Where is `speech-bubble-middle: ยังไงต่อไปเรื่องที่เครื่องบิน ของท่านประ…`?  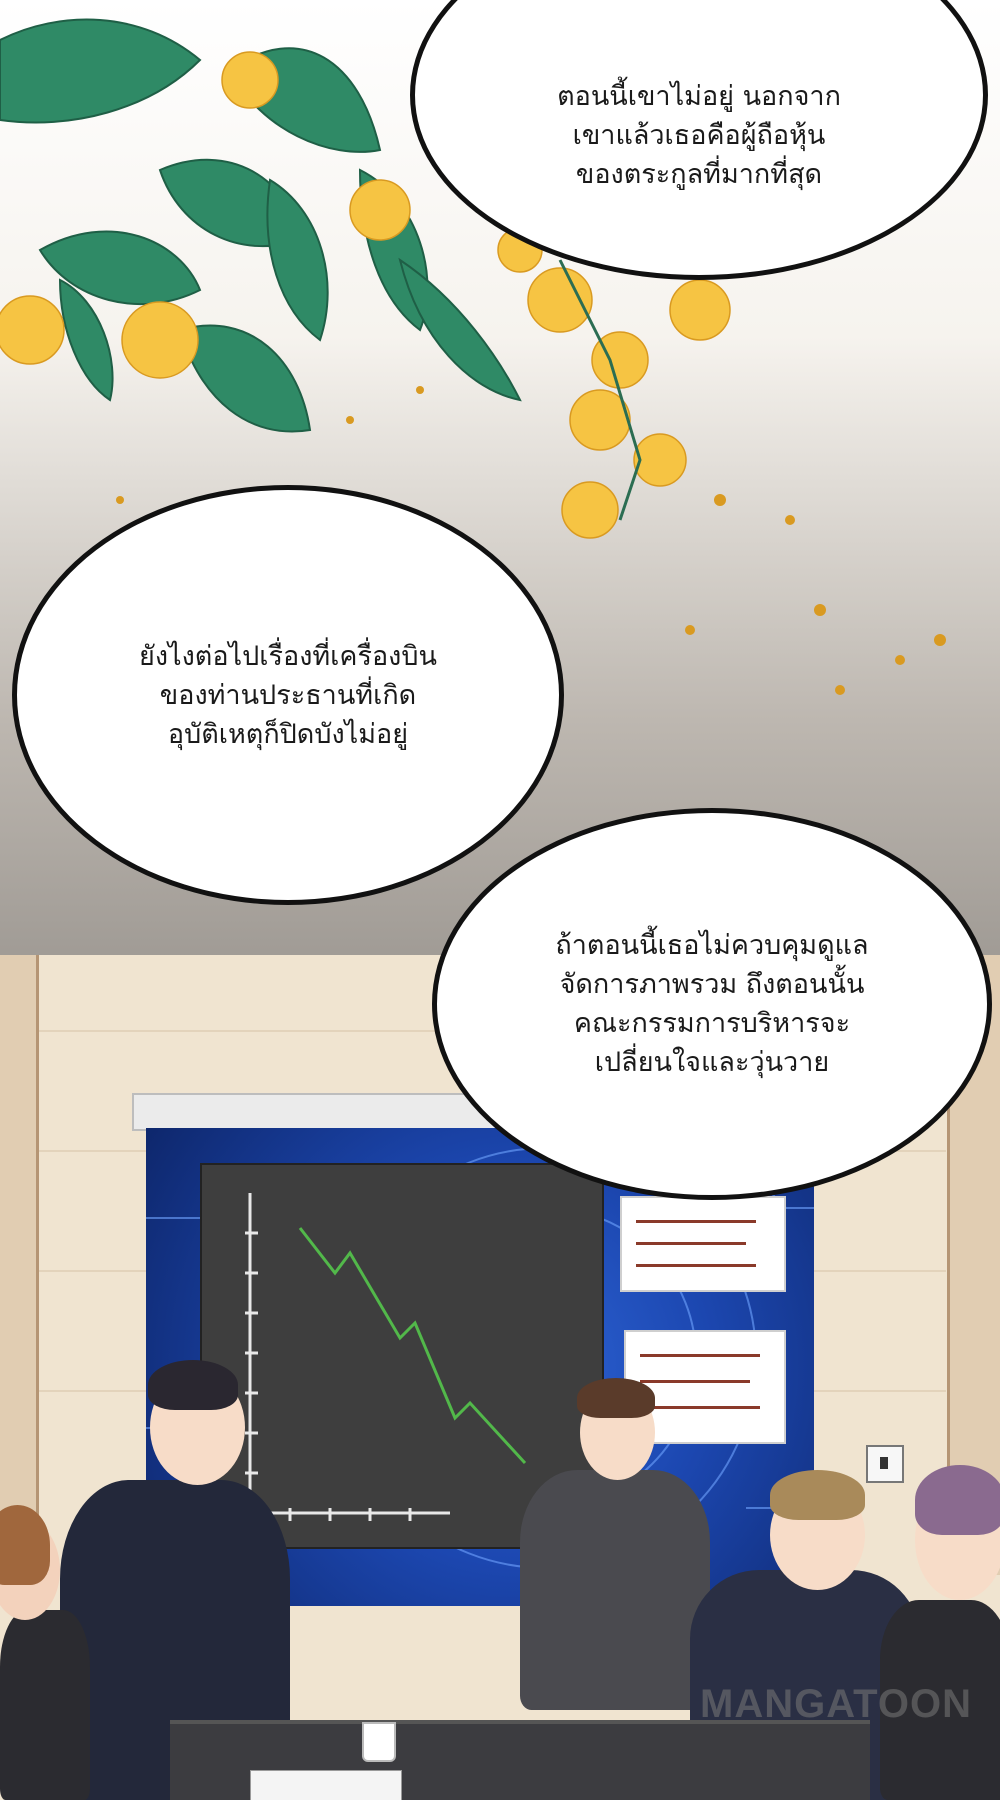 speech-bubble-middle: ยังไงต่อไปเรื่องที่เครื่องบิน ของท่านประ… is located at coordinates (288, 695).